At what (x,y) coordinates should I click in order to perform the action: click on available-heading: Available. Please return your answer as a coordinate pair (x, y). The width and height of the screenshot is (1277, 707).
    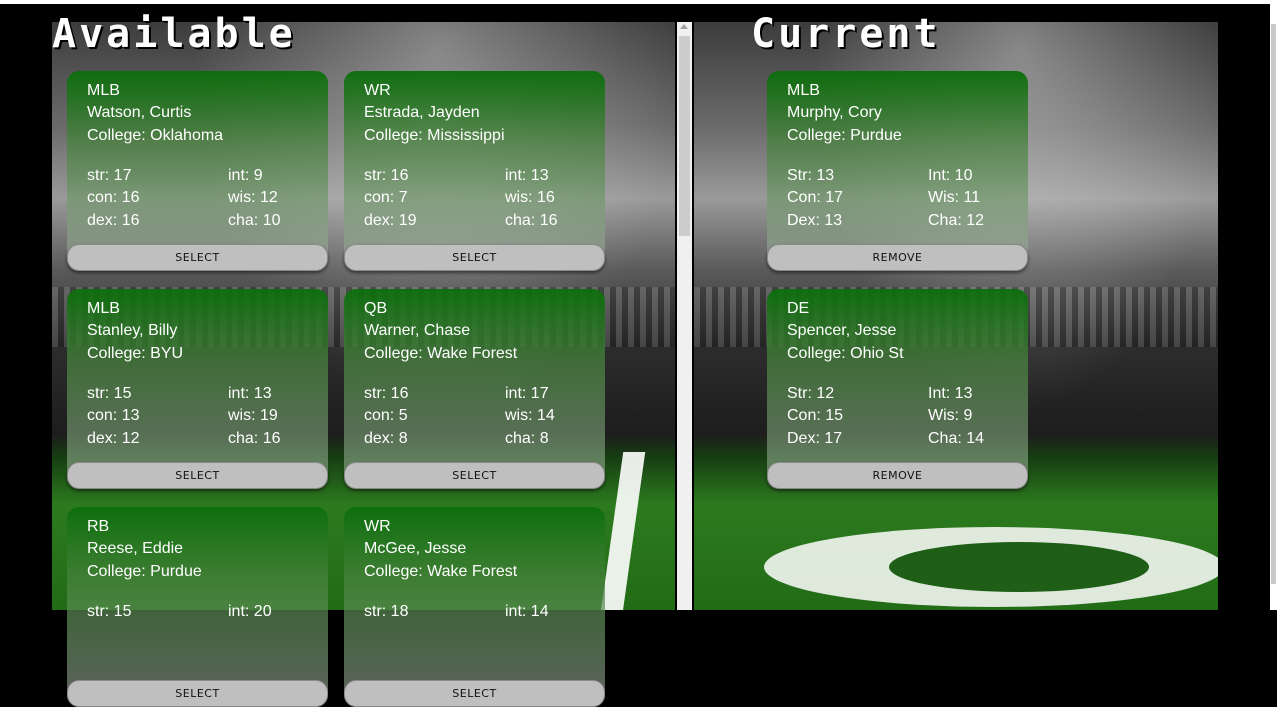
    Looking at the image, I should click on (174, 34).